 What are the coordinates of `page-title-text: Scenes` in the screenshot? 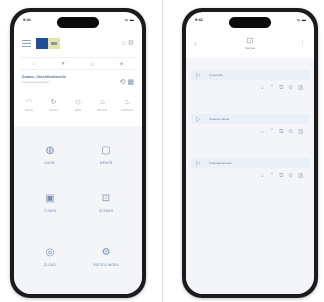 It's located at (249, 48).